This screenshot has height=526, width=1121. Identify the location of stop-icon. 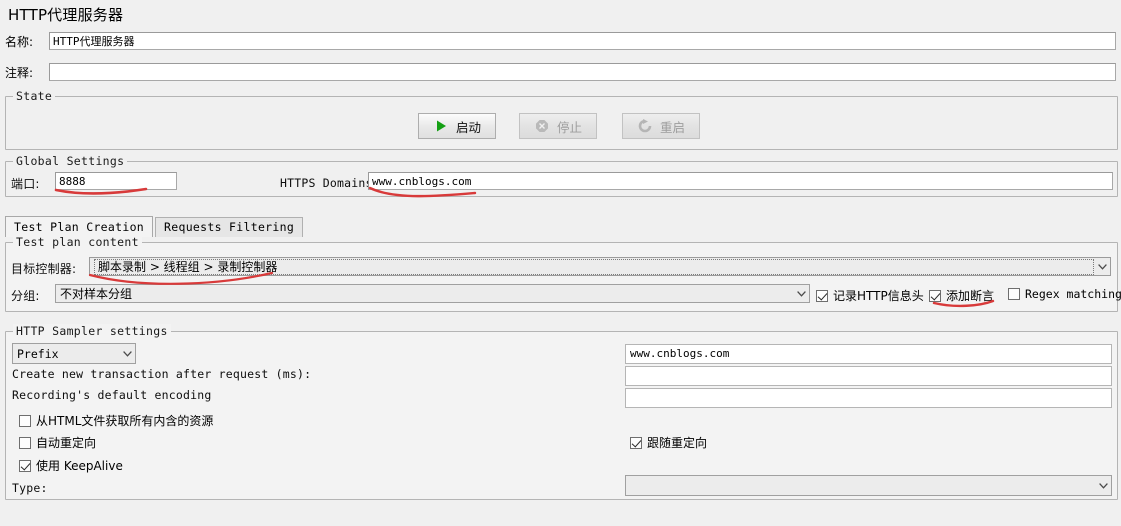
(542, 126).